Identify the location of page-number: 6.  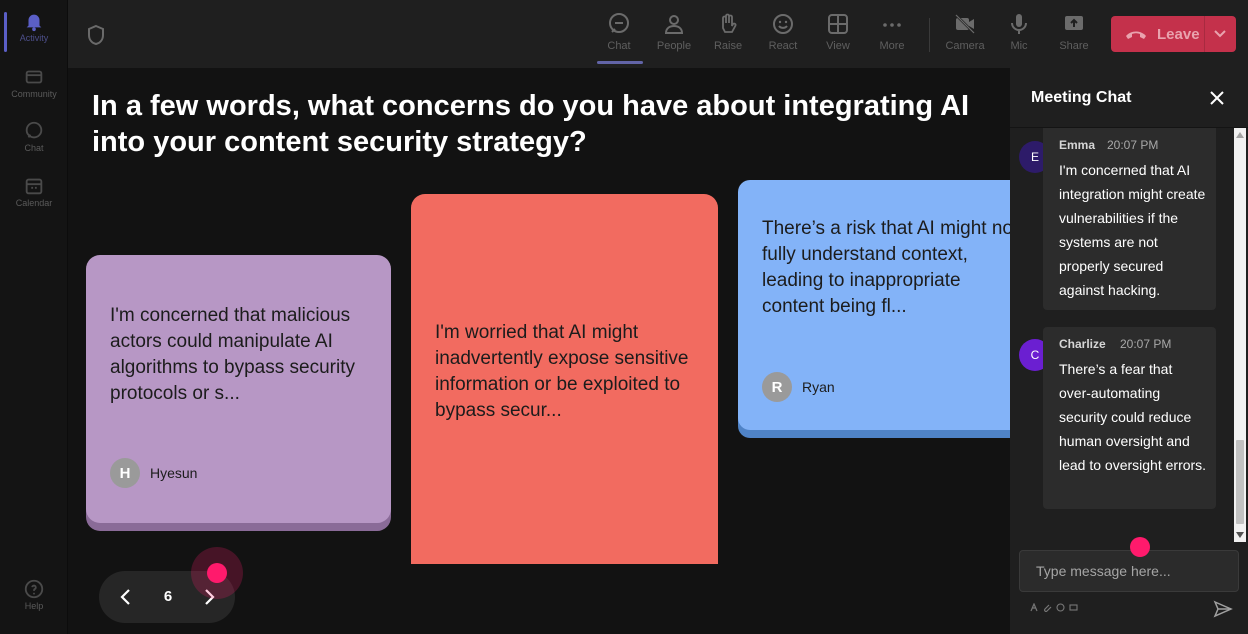
(168, 596).